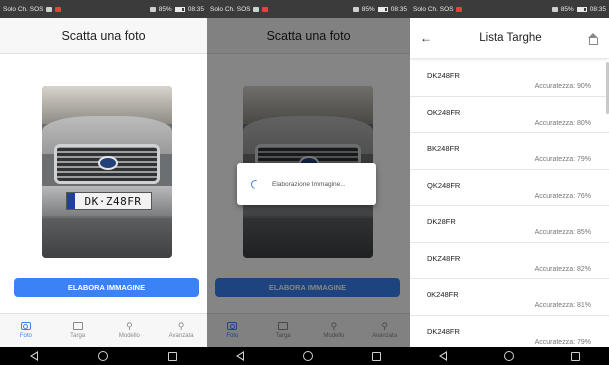 Image resolution: width=609 pixels, height=365 pixels. What do you see at coordinates (443, 148) in the screenshot?
I see `plate-code: BK248FR` at bounding box center [443, 148].